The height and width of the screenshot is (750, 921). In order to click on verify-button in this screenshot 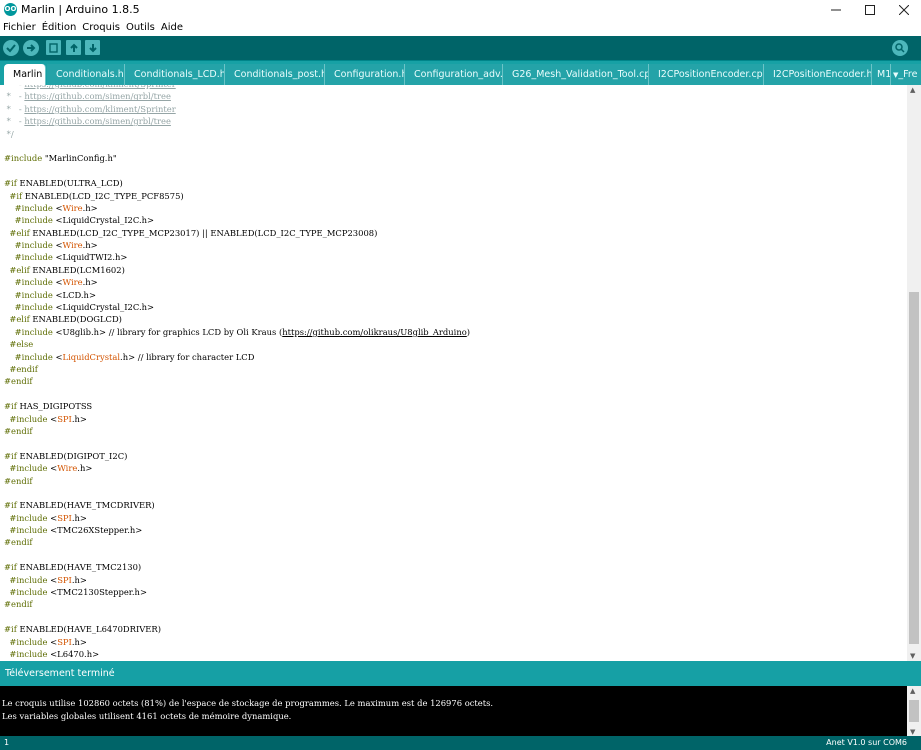, I will do `click(11, 48)`.